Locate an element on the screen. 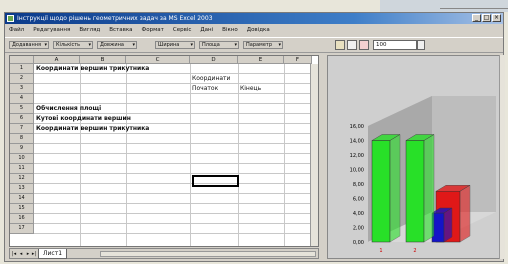  y-tick-label: 16,00 is located at coordinates (357, 127).